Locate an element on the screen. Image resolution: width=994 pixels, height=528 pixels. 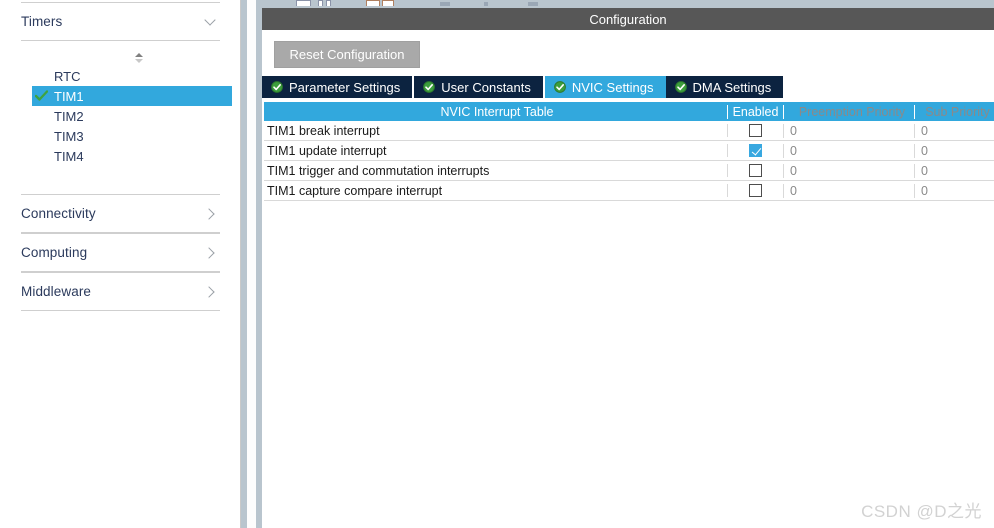
sidebar-section-timers: Timers is located at coordinates (120, 21).